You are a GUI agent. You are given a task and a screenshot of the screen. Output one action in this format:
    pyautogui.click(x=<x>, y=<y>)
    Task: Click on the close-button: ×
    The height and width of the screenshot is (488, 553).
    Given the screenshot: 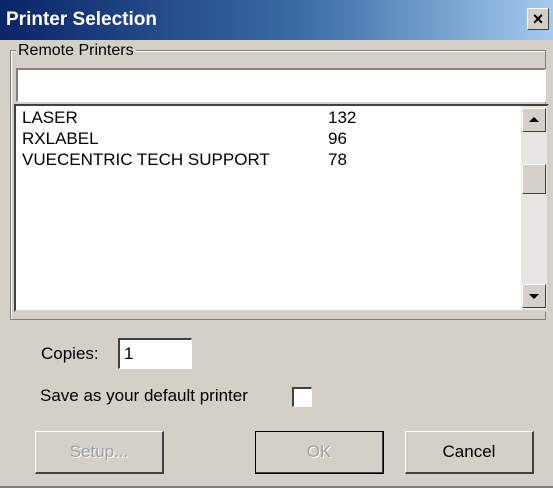 What is the action you would take?
    pyautogui.click(x=538, y=19)
    